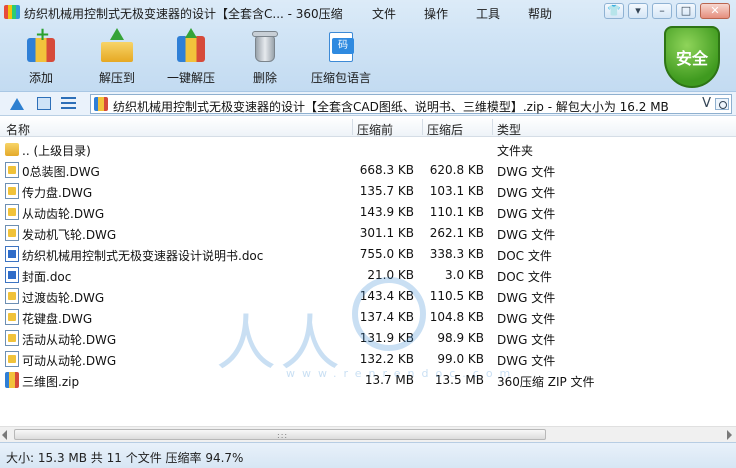  Describe the element at coordinates (44, 103) in the screenshot. I see `thumbnail-view-icon` at that location.